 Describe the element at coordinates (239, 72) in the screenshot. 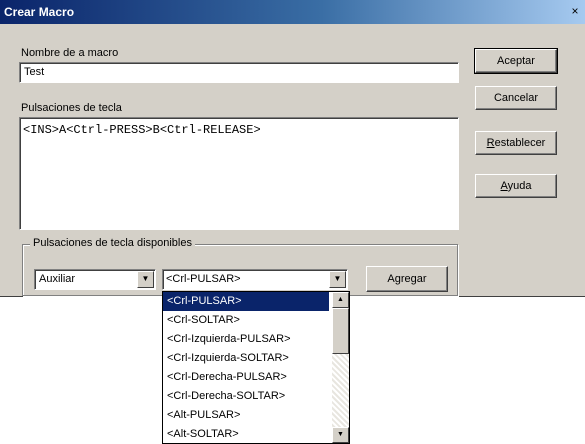

I see `macro-name-input: Test` at that location.